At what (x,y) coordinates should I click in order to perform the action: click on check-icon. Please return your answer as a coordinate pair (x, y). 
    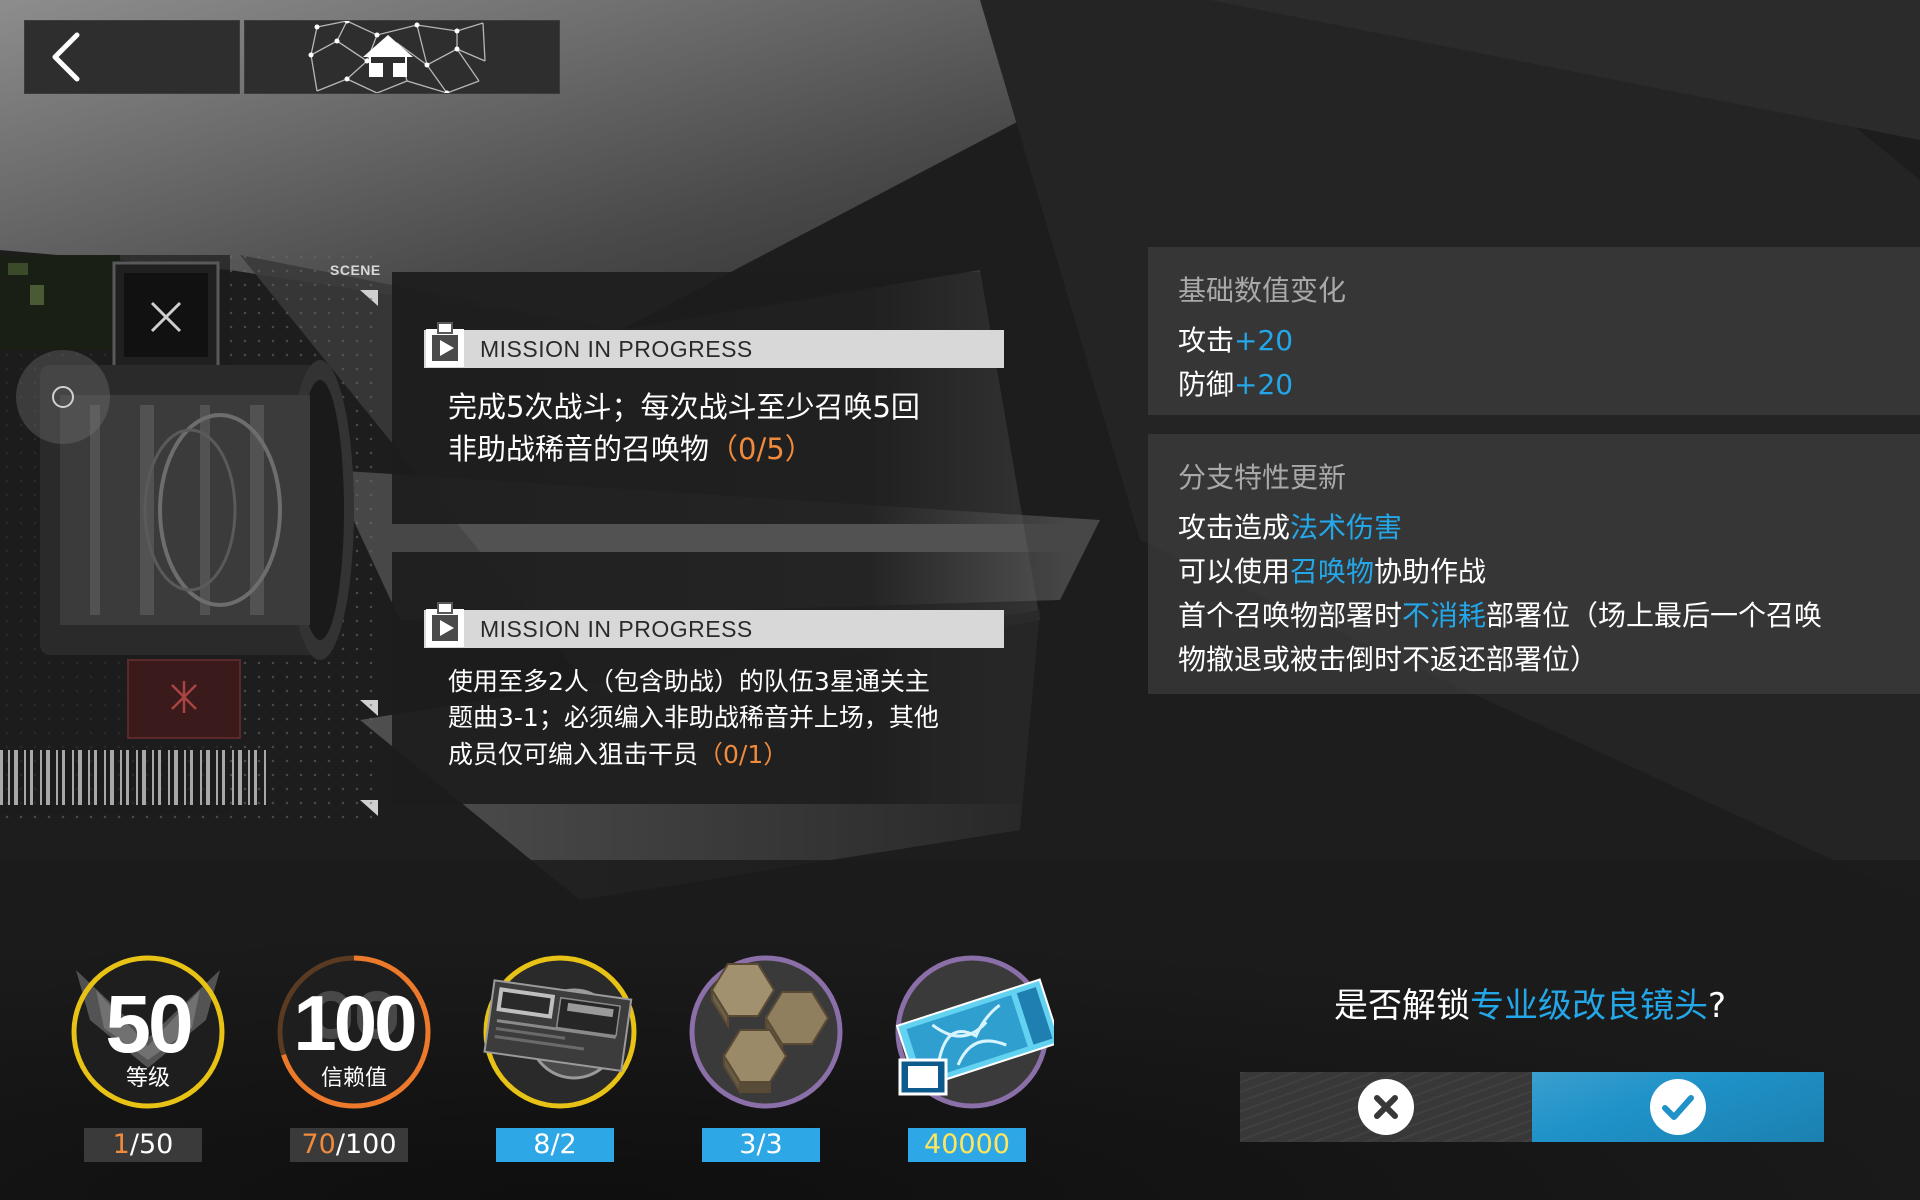
    Looking at the image, I should click on (1678, 1107).